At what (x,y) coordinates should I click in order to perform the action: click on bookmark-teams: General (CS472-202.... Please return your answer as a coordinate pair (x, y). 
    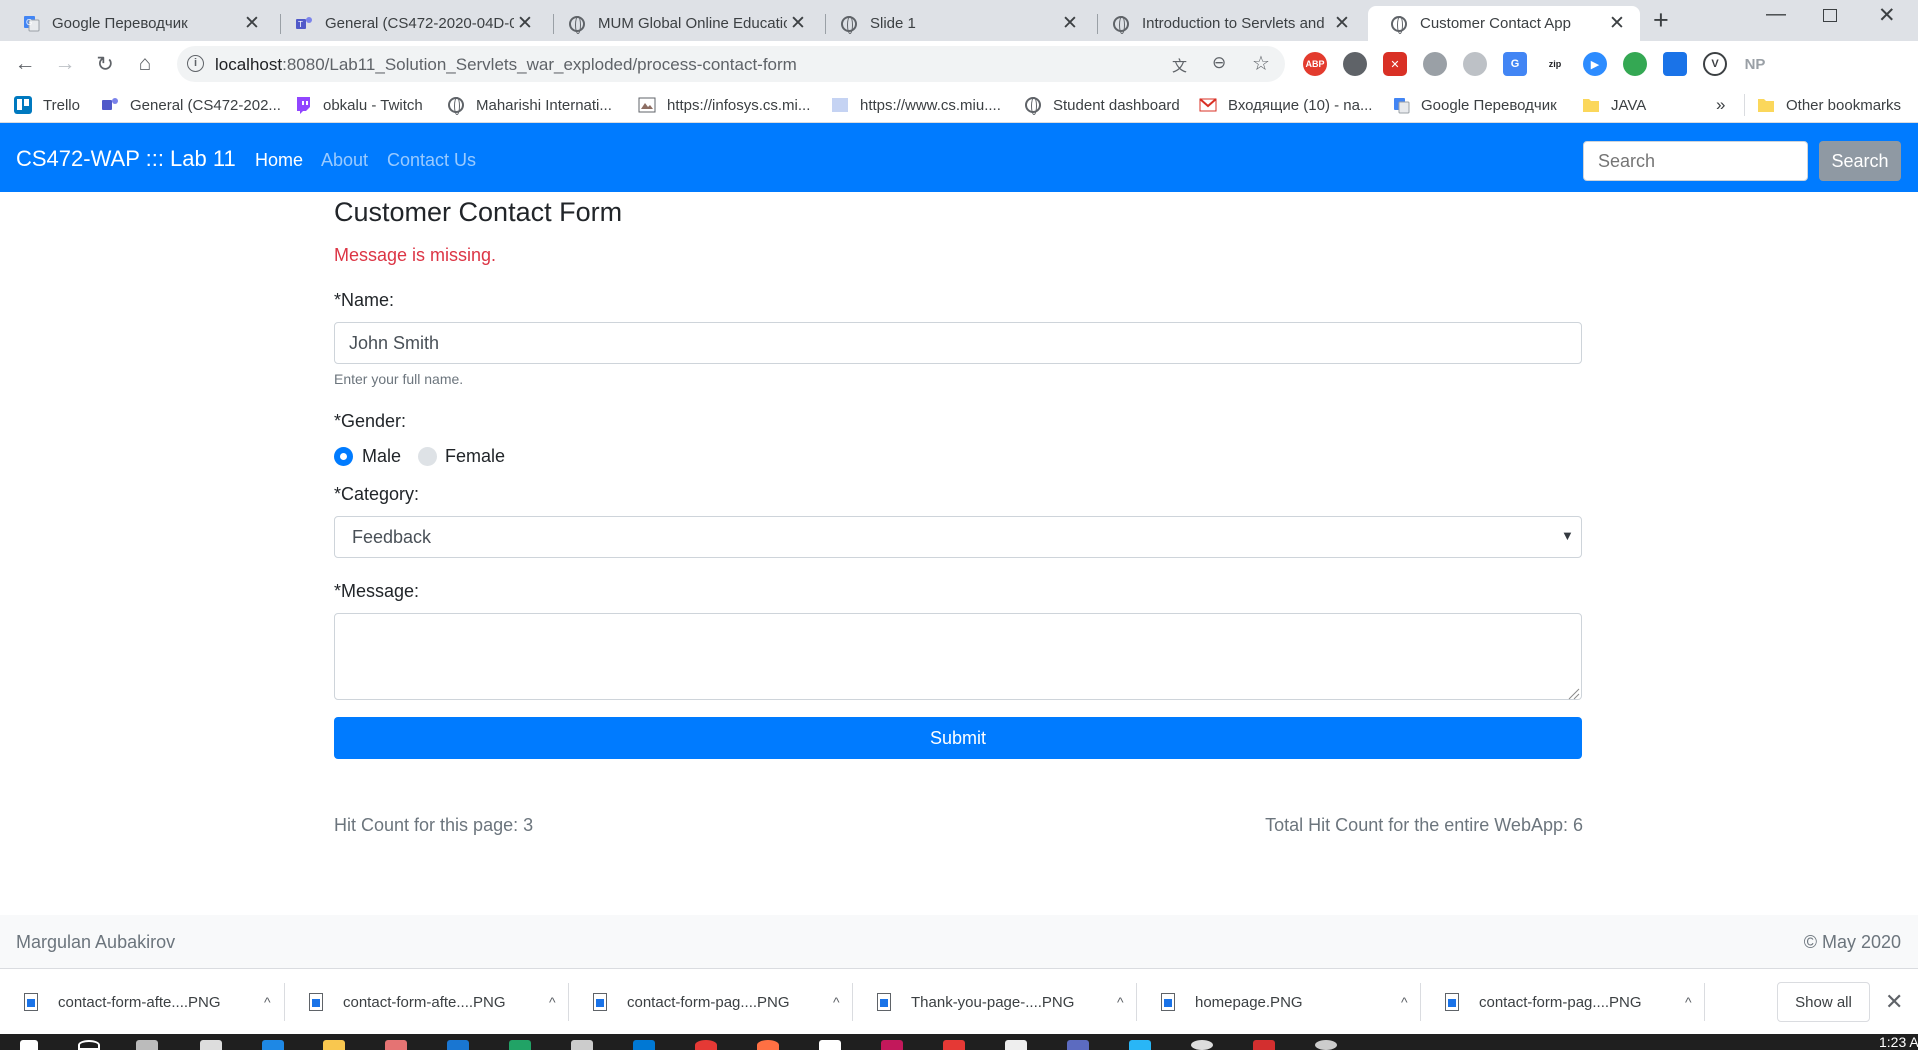
    Looking at the image, I should click on (191, 105).